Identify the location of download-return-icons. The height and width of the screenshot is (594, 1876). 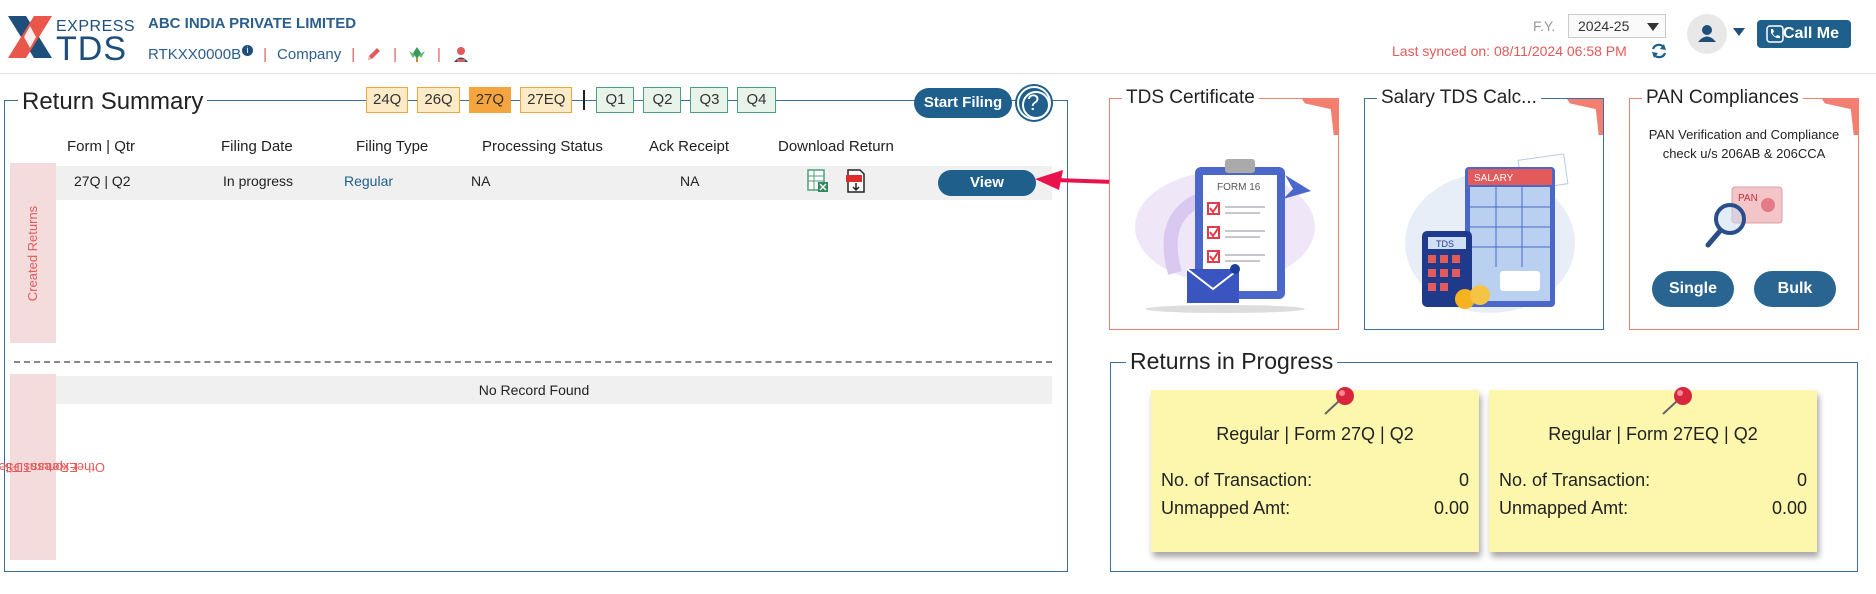
(837, 181).